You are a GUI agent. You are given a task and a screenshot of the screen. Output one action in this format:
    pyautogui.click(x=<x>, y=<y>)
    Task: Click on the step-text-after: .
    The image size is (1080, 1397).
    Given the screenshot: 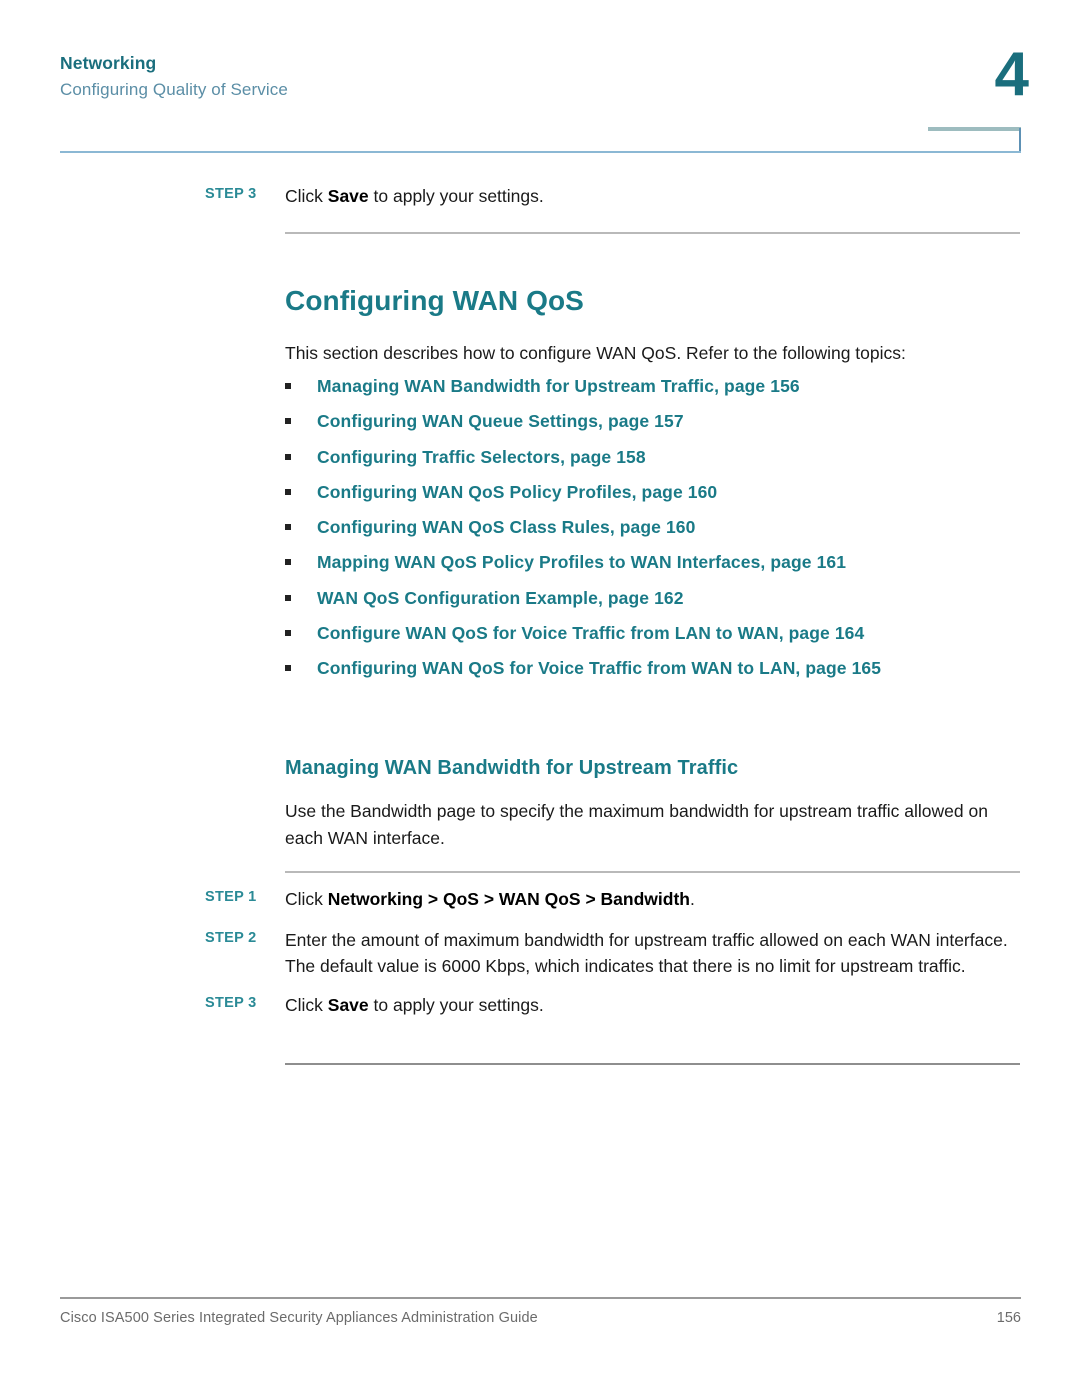 What is the action you would take?
    pyautogui.click(x=692, y=899)
    